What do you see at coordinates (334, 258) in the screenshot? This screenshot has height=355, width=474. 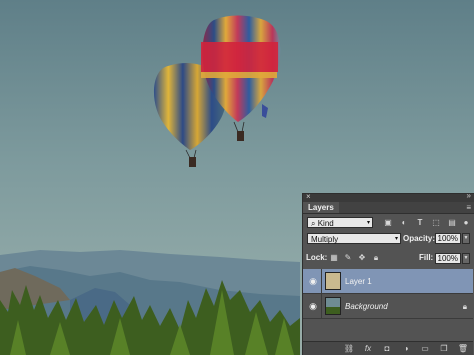 I see `lock-transparent-icon: ▦` at bounding box center [334, 258].